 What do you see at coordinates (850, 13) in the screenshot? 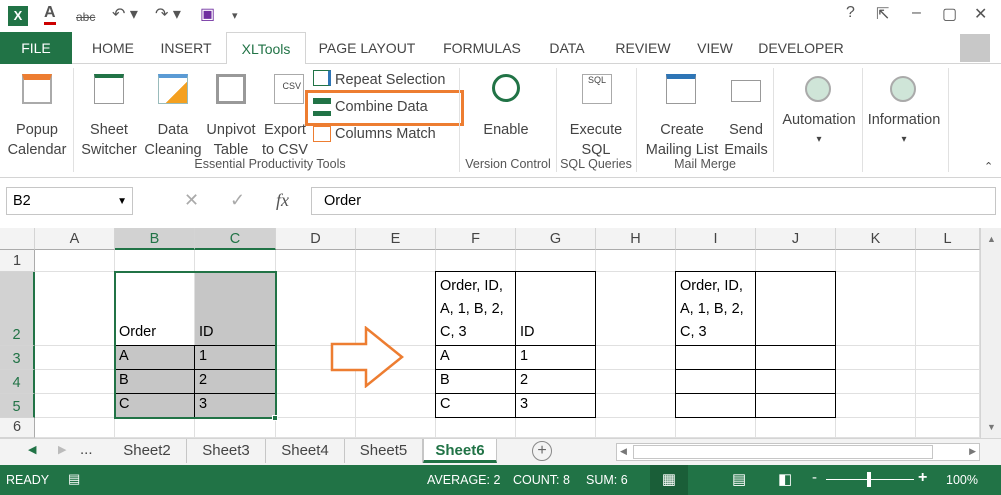
I see `help-button: ?` at bounding box center [850, 13].